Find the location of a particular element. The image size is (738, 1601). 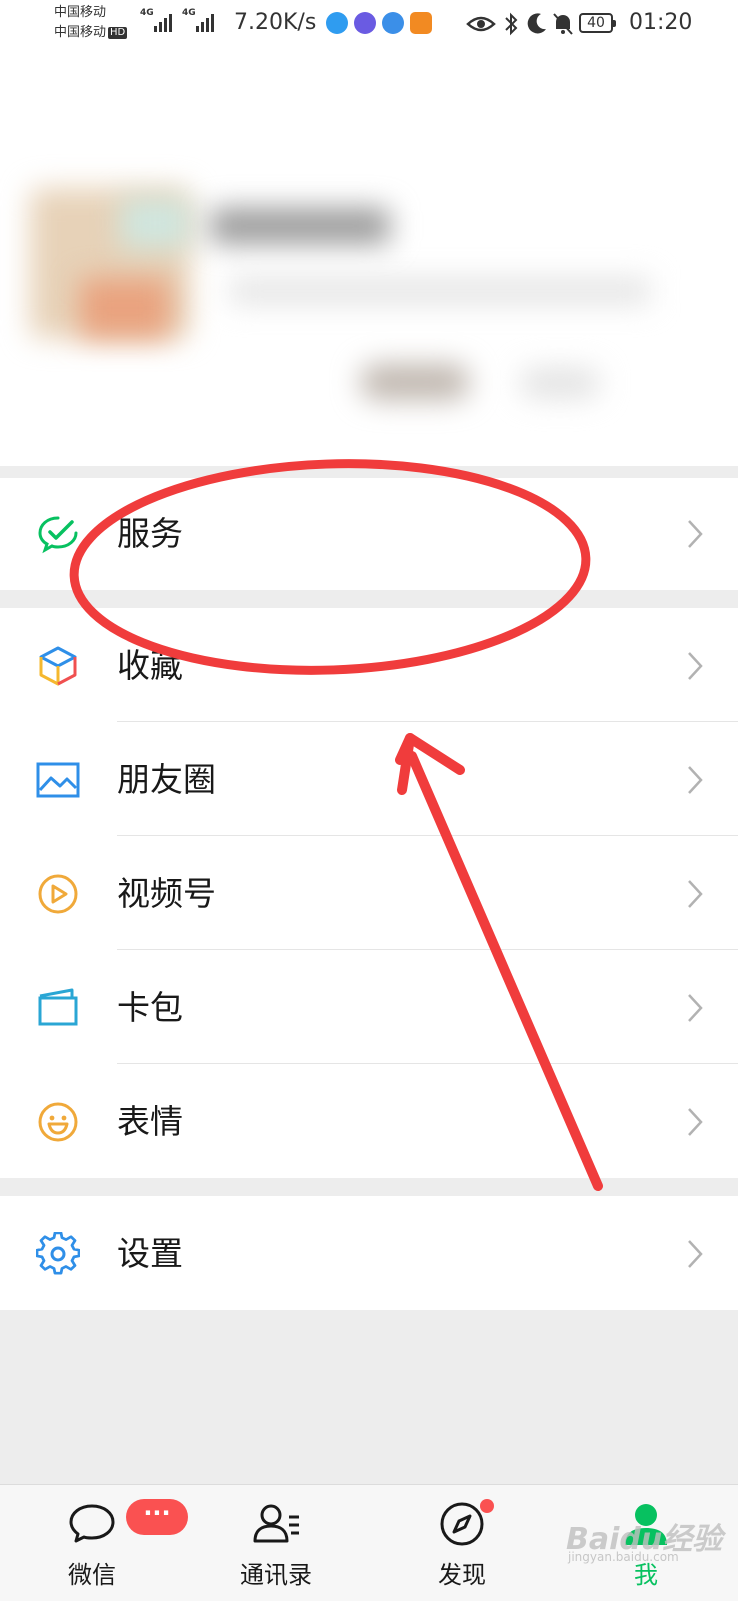

watermark-url: jingyan.baidu.com is located at coordinates (623, 1557).